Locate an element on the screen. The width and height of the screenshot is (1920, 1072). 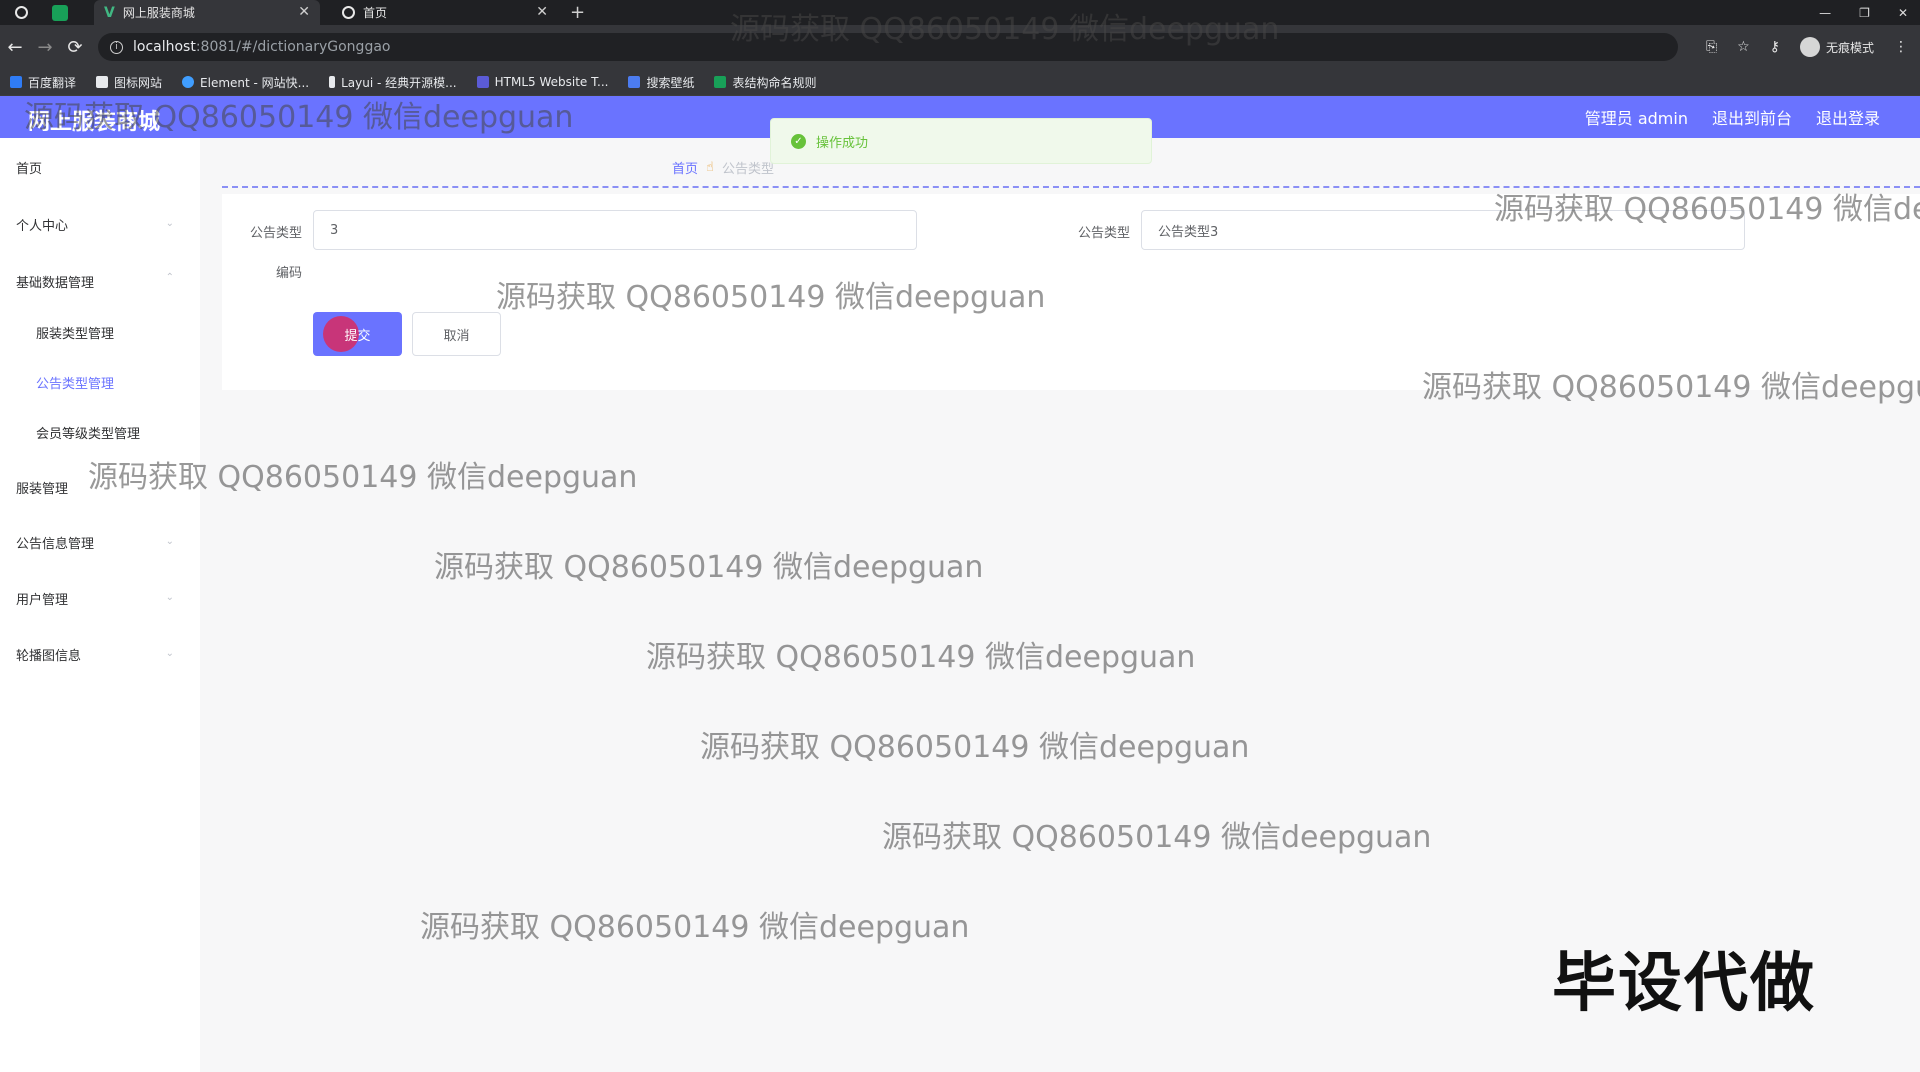
cancel-button: 取消 is located at coordinates (456, 334).